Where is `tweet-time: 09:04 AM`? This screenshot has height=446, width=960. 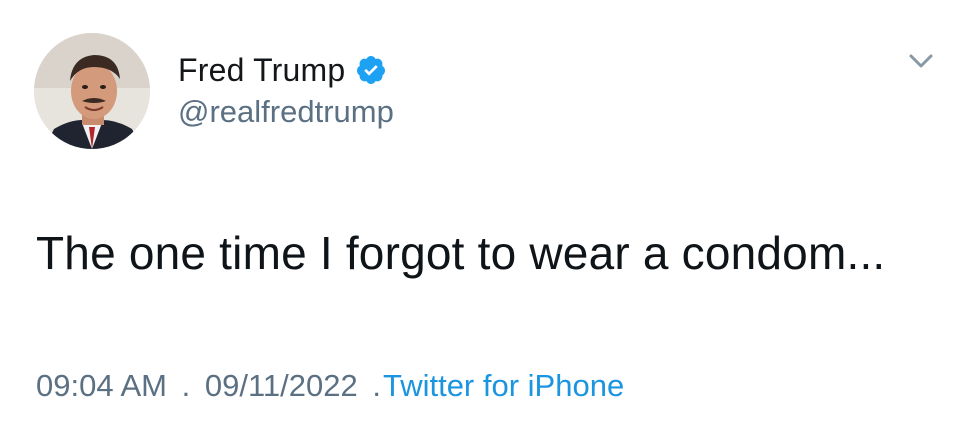 tweet-time: 09:04 AM is located at coordinates (101, 385).